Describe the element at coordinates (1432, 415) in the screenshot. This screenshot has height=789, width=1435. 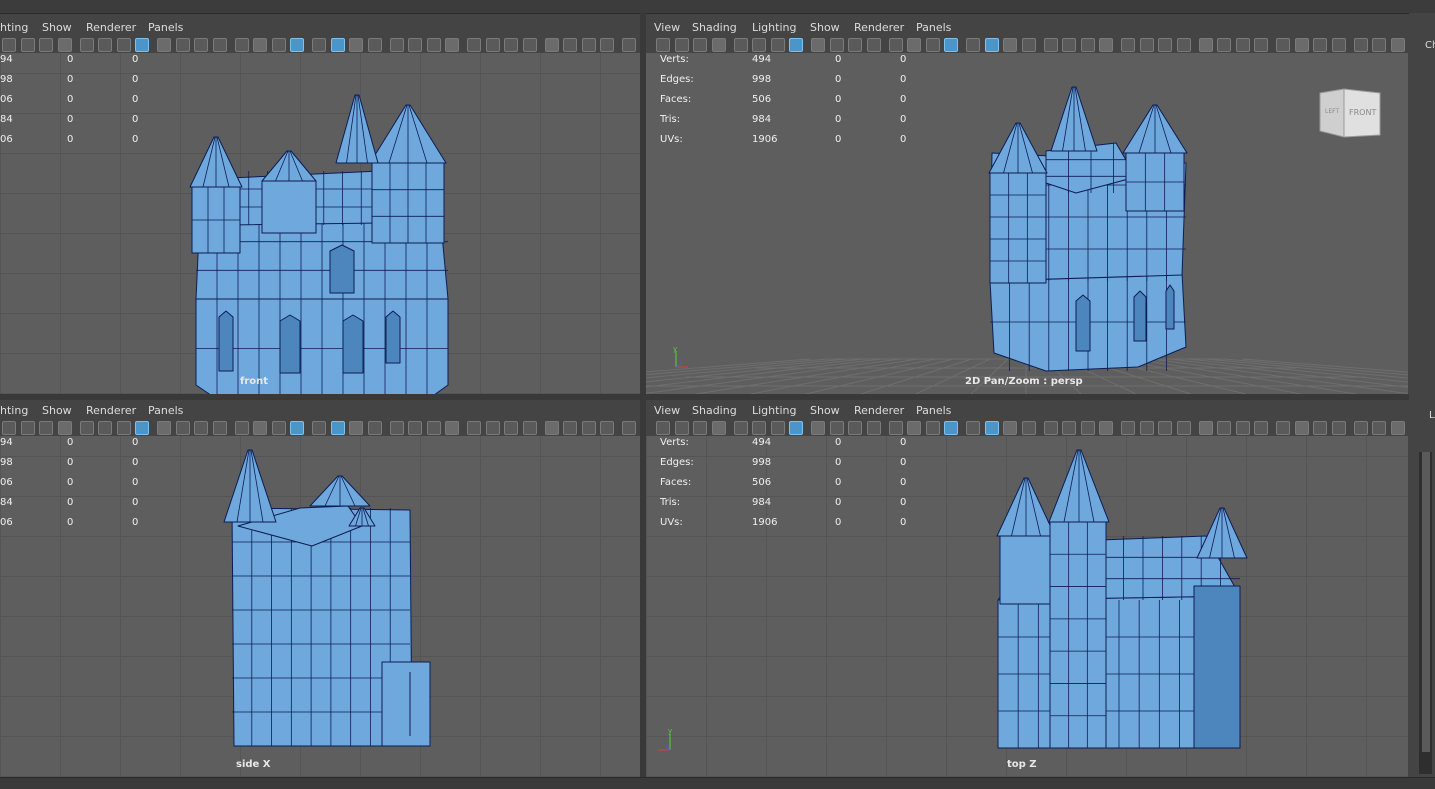
I see `layer-editor-tab: La` at that location.